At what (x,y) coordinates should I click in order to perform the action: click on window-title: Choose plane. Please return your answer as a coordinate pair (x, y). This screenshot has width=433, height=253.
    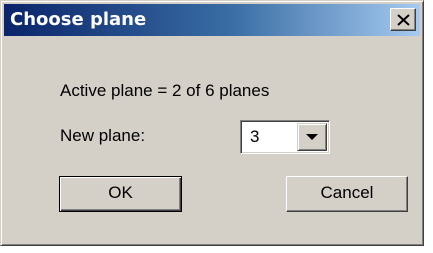
    Looking at the image, I should click on (78, 19).